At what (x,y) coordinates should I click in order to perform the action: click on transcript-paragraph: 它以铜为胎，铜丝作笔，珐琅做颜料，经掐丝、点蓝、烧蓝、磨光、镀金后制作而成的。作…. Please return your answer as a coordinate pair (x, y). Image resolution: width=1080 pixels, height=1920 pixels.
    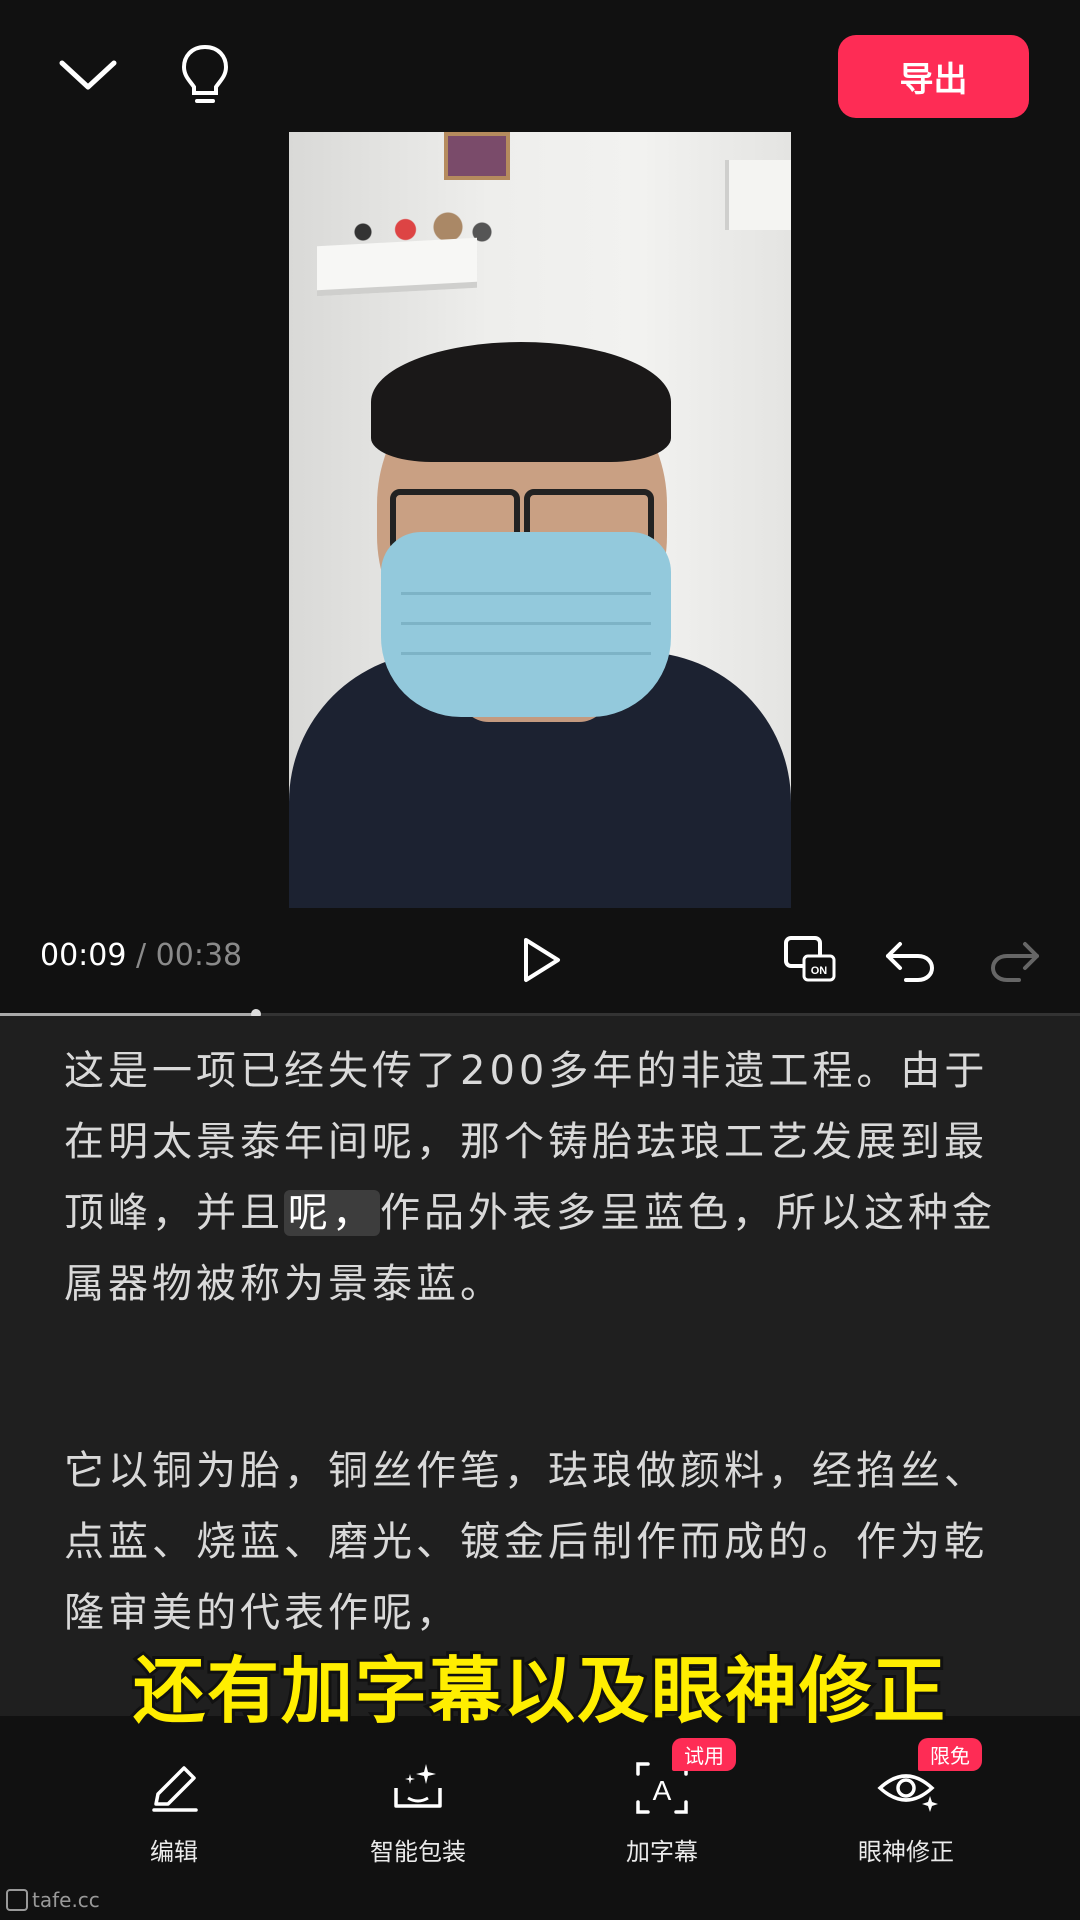
    Looking at the image, I should click on (544, 1542).